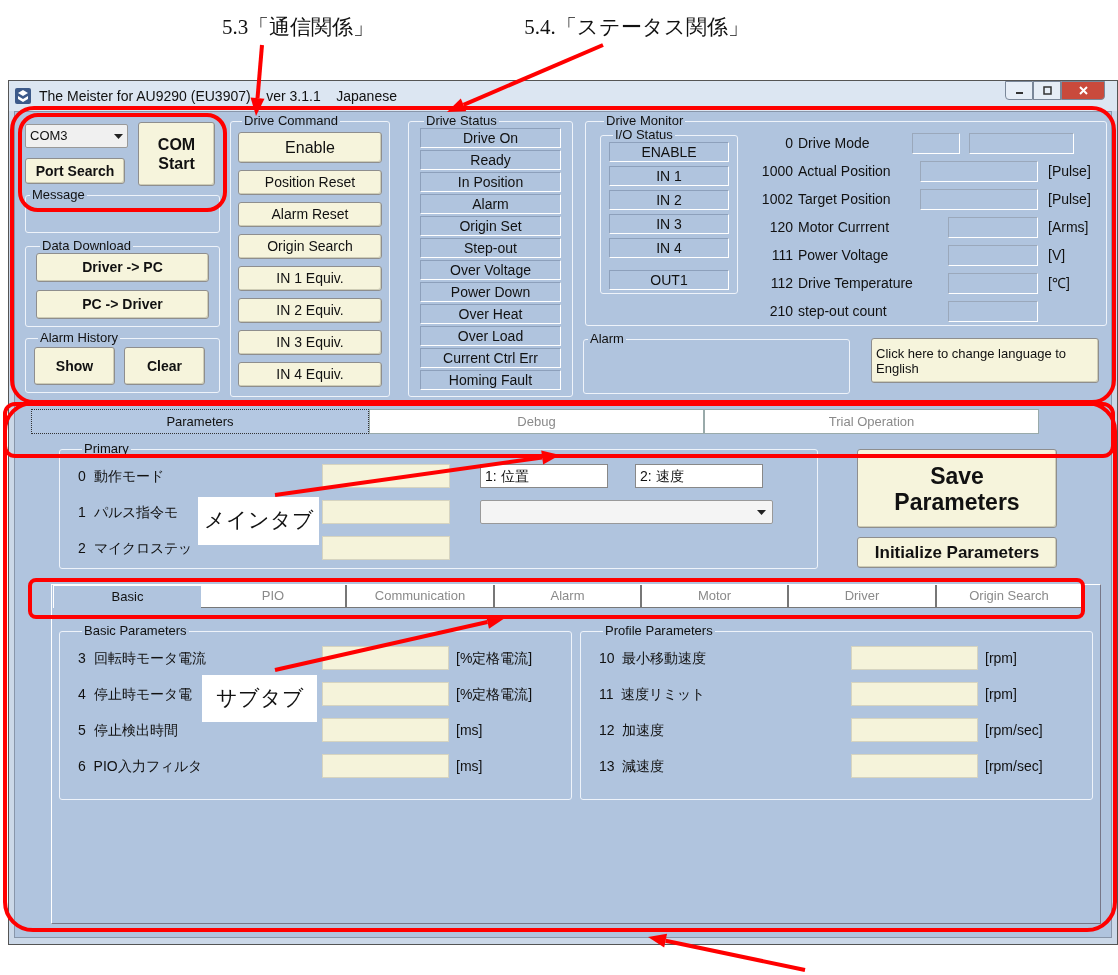 This screenshot has height=975, width=1118. I want to click on monitor-number: 120, so click(780, 227).